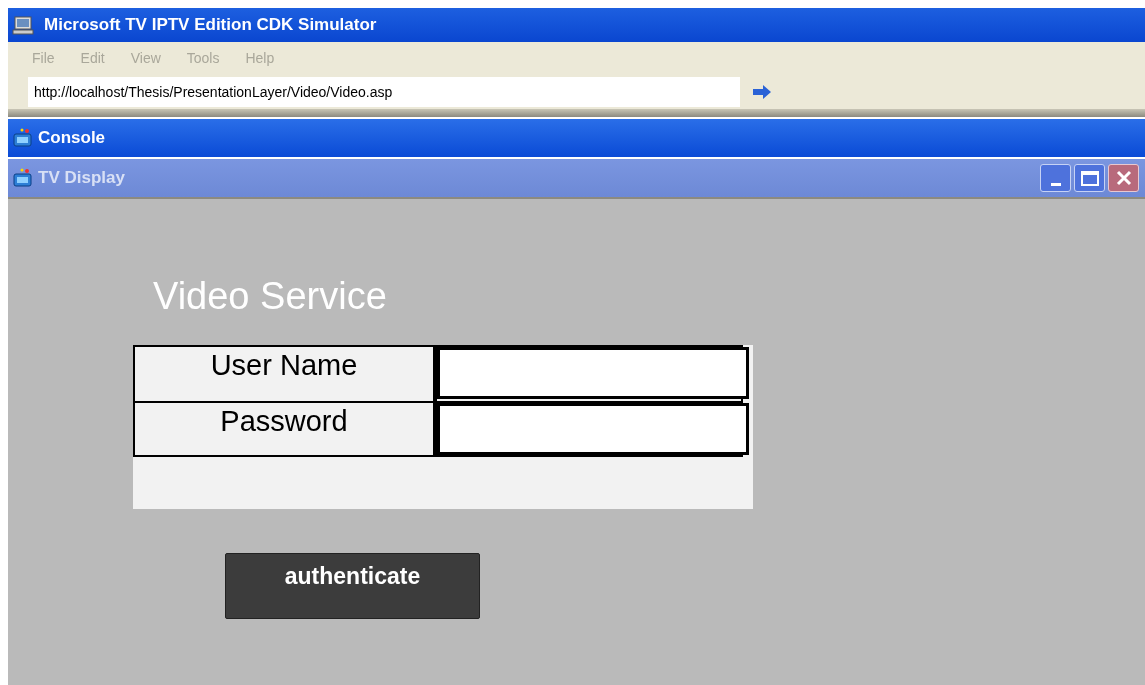 Image resolution: width=1145 pixels, height=685 pixels. Describe the element at coordinates (384, 92) in the screenshot. I see `address-field: http://localhost/Thesis/PresentationLayer/Video/Video.asp` at that location.